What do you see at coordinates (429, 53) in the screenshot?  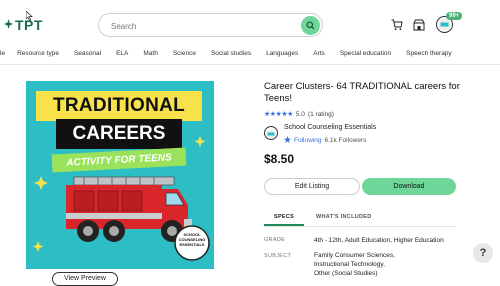 I see `nav-item-speech-therapy: Speech therapy` at bounding box center [429, 53].